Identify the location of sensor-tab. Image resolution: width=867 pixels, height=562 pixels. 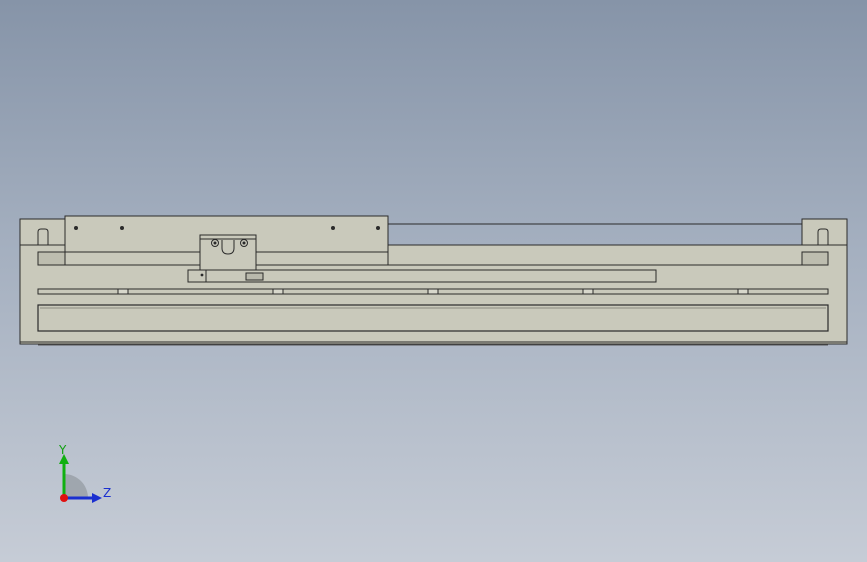
(254, 276).